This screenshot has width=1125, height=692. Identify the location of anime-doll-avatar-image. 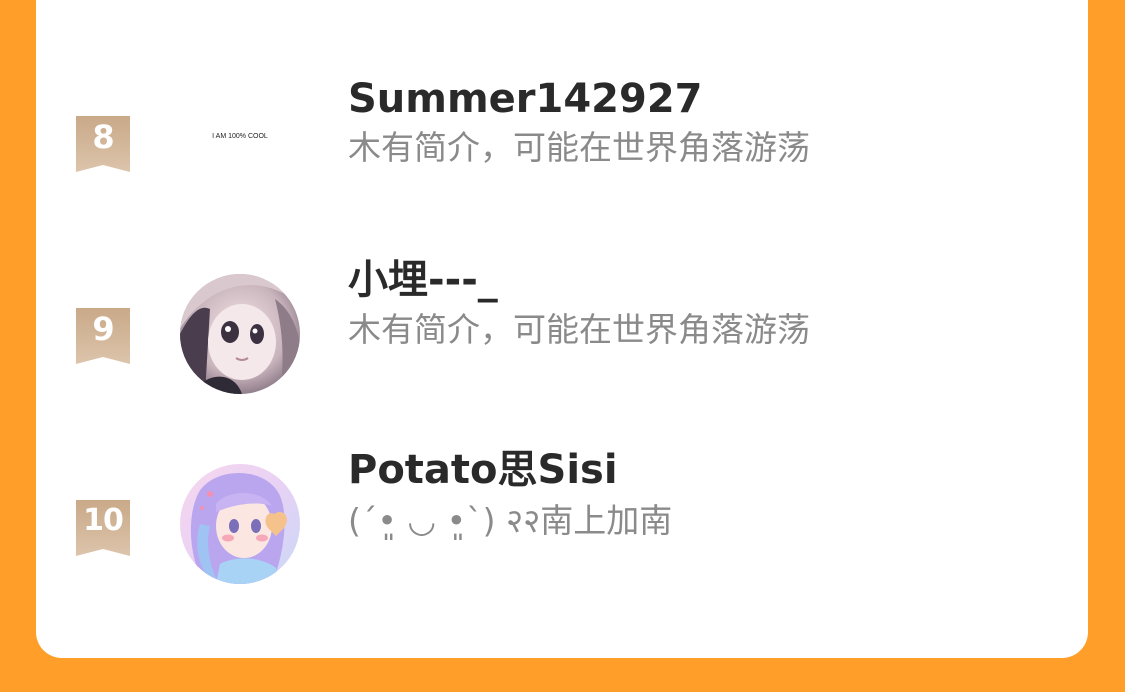
(240, 334).